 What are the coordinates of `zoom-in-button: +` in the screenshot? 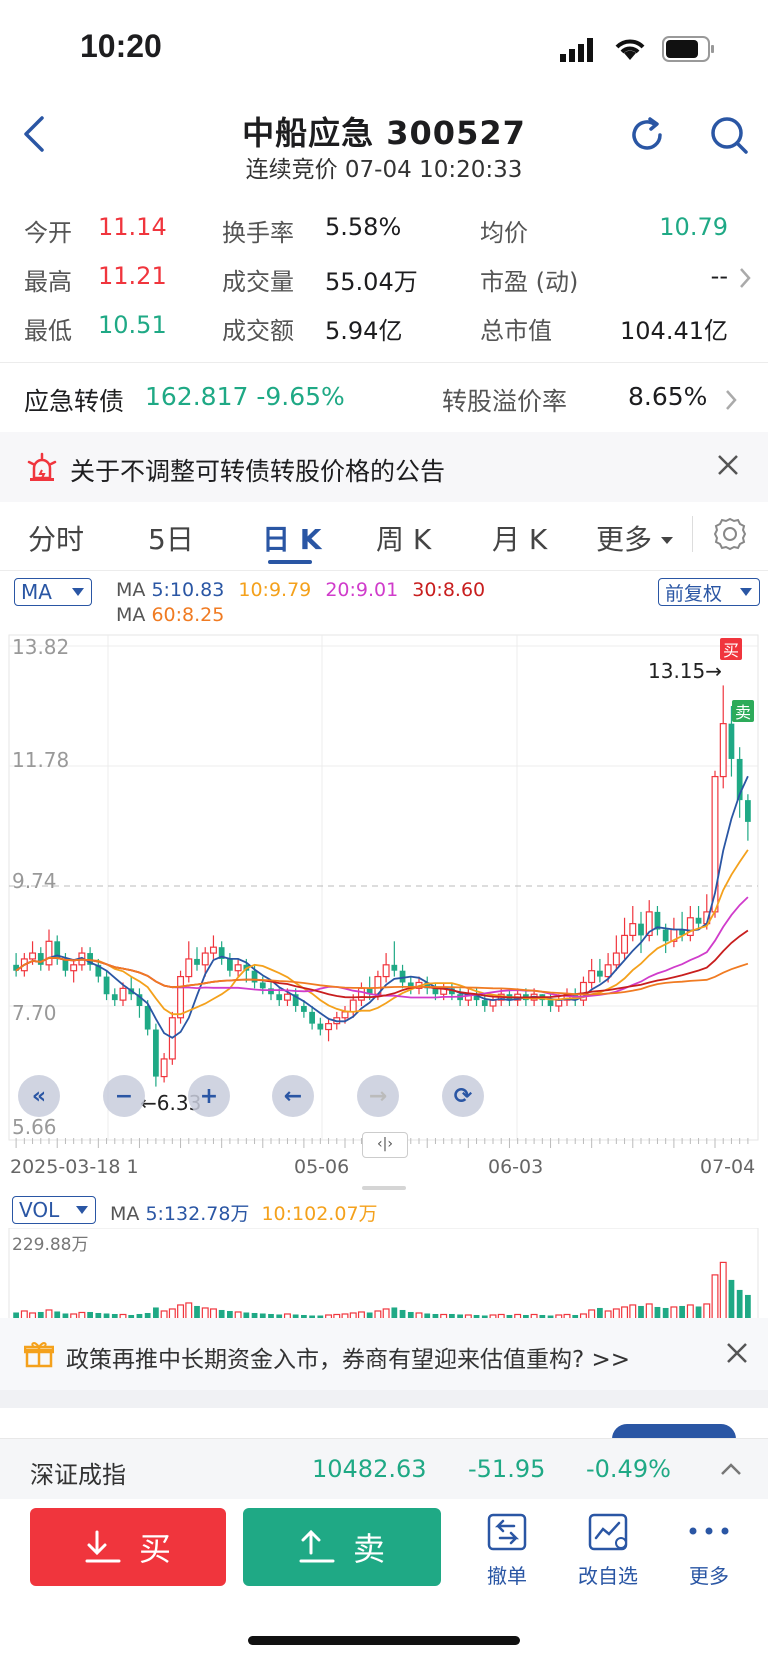 It's located at (209, 1096).